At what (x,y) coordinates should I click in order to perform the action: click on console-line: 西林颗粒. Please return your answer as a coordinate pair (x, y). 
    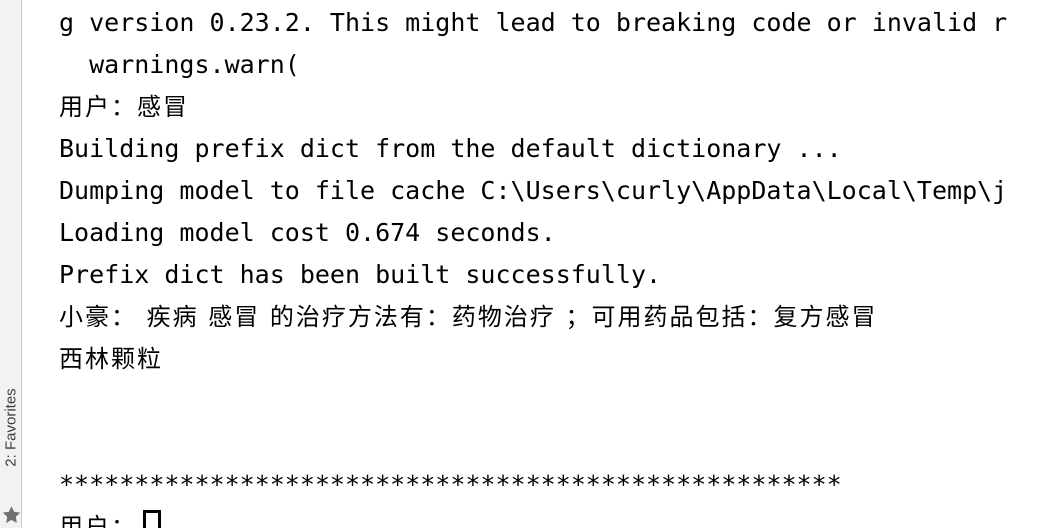
    Looking at the image, I should click on (111, 359).